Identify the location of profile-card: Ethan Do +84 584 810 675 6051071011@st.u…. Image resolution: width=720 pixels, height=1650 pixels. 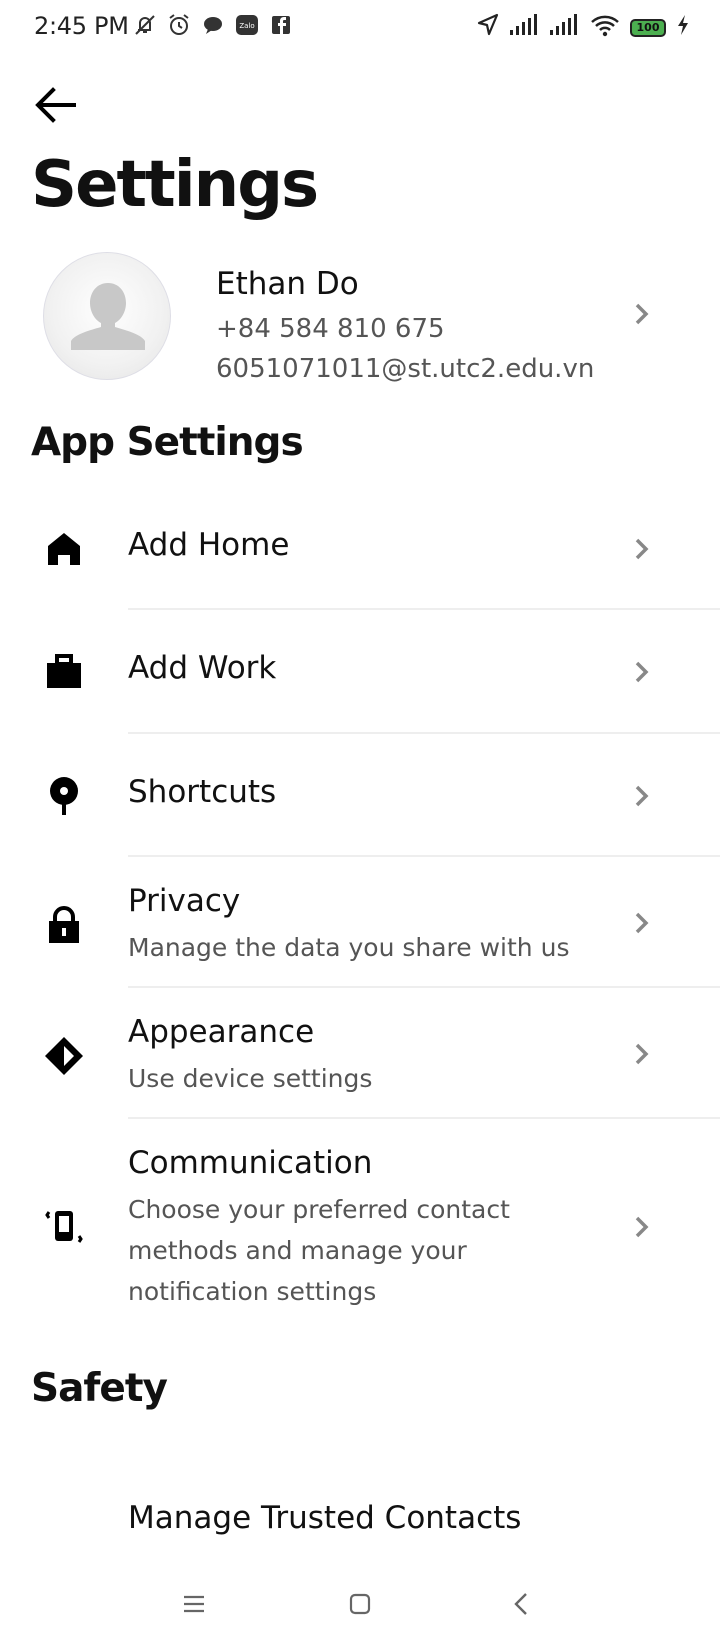
(360, 318).